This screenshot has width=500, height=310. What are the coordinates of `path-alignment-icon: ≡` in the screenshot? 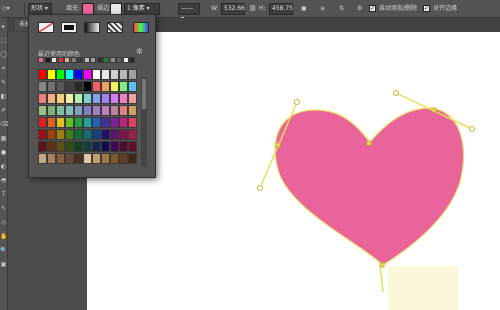 It's located at (326, 9).